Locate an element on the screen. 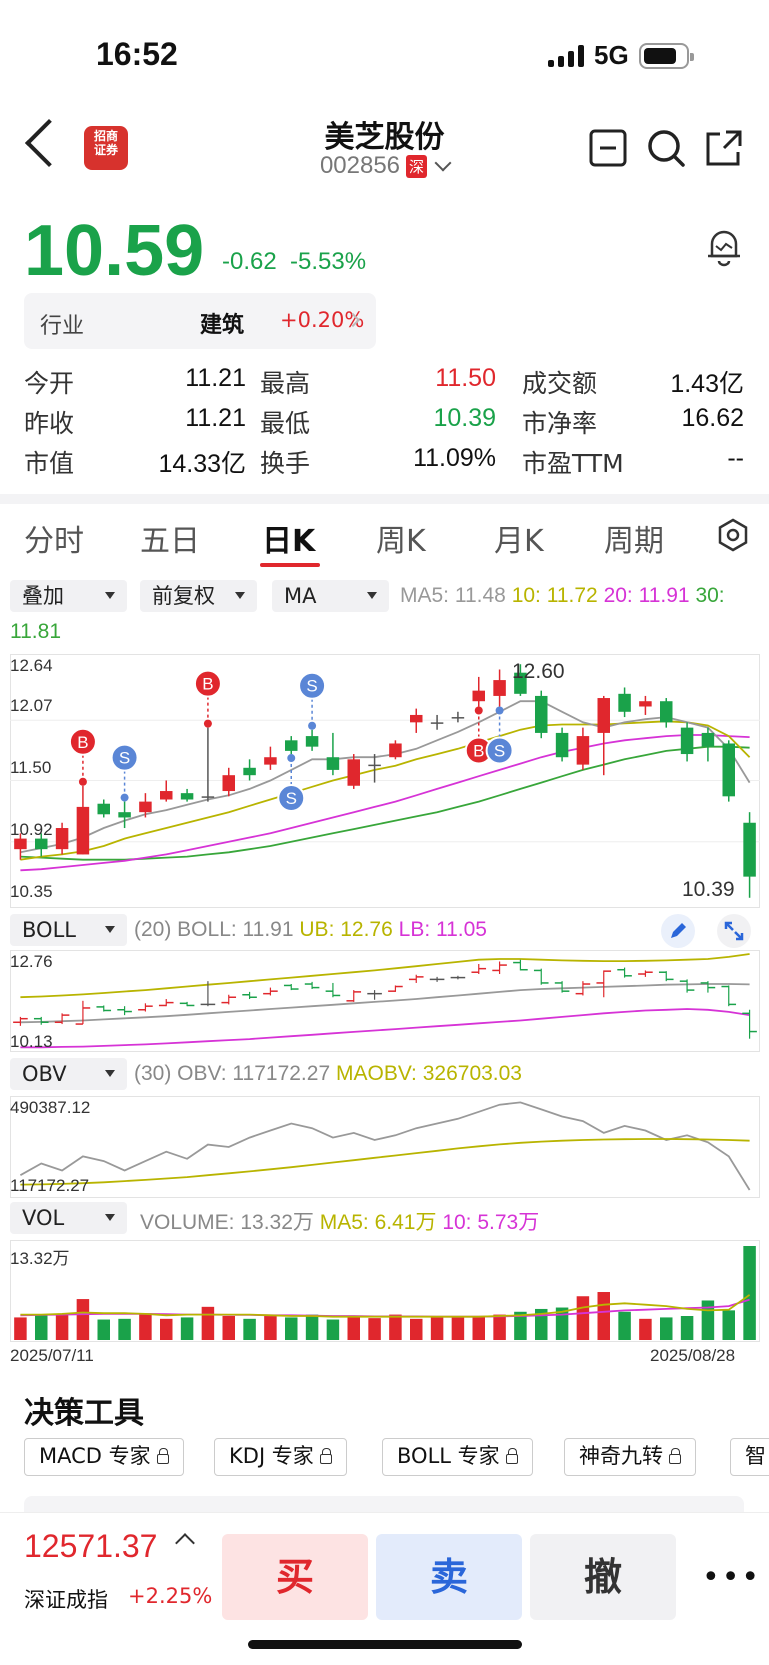 The width and height of the screenshot is (769, 1665). high-price-mark: 12.60 is located at coordinates (538, 671).